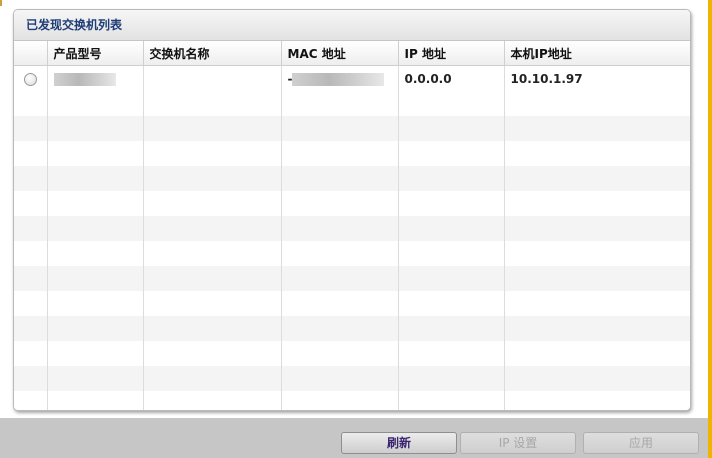 The image size is (712, 458). What do you see at coordinates (518, 443) in the screenshot?
I see `ip-settings-button: IP 设置` at bounding box center [518, 443].